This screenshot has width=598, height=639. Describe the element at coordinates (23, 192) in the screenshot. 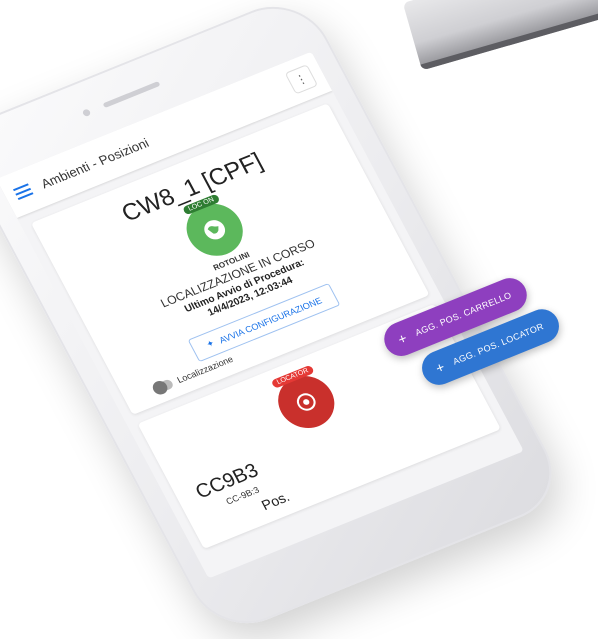

I see `hamburger-menu-icon` at that location.